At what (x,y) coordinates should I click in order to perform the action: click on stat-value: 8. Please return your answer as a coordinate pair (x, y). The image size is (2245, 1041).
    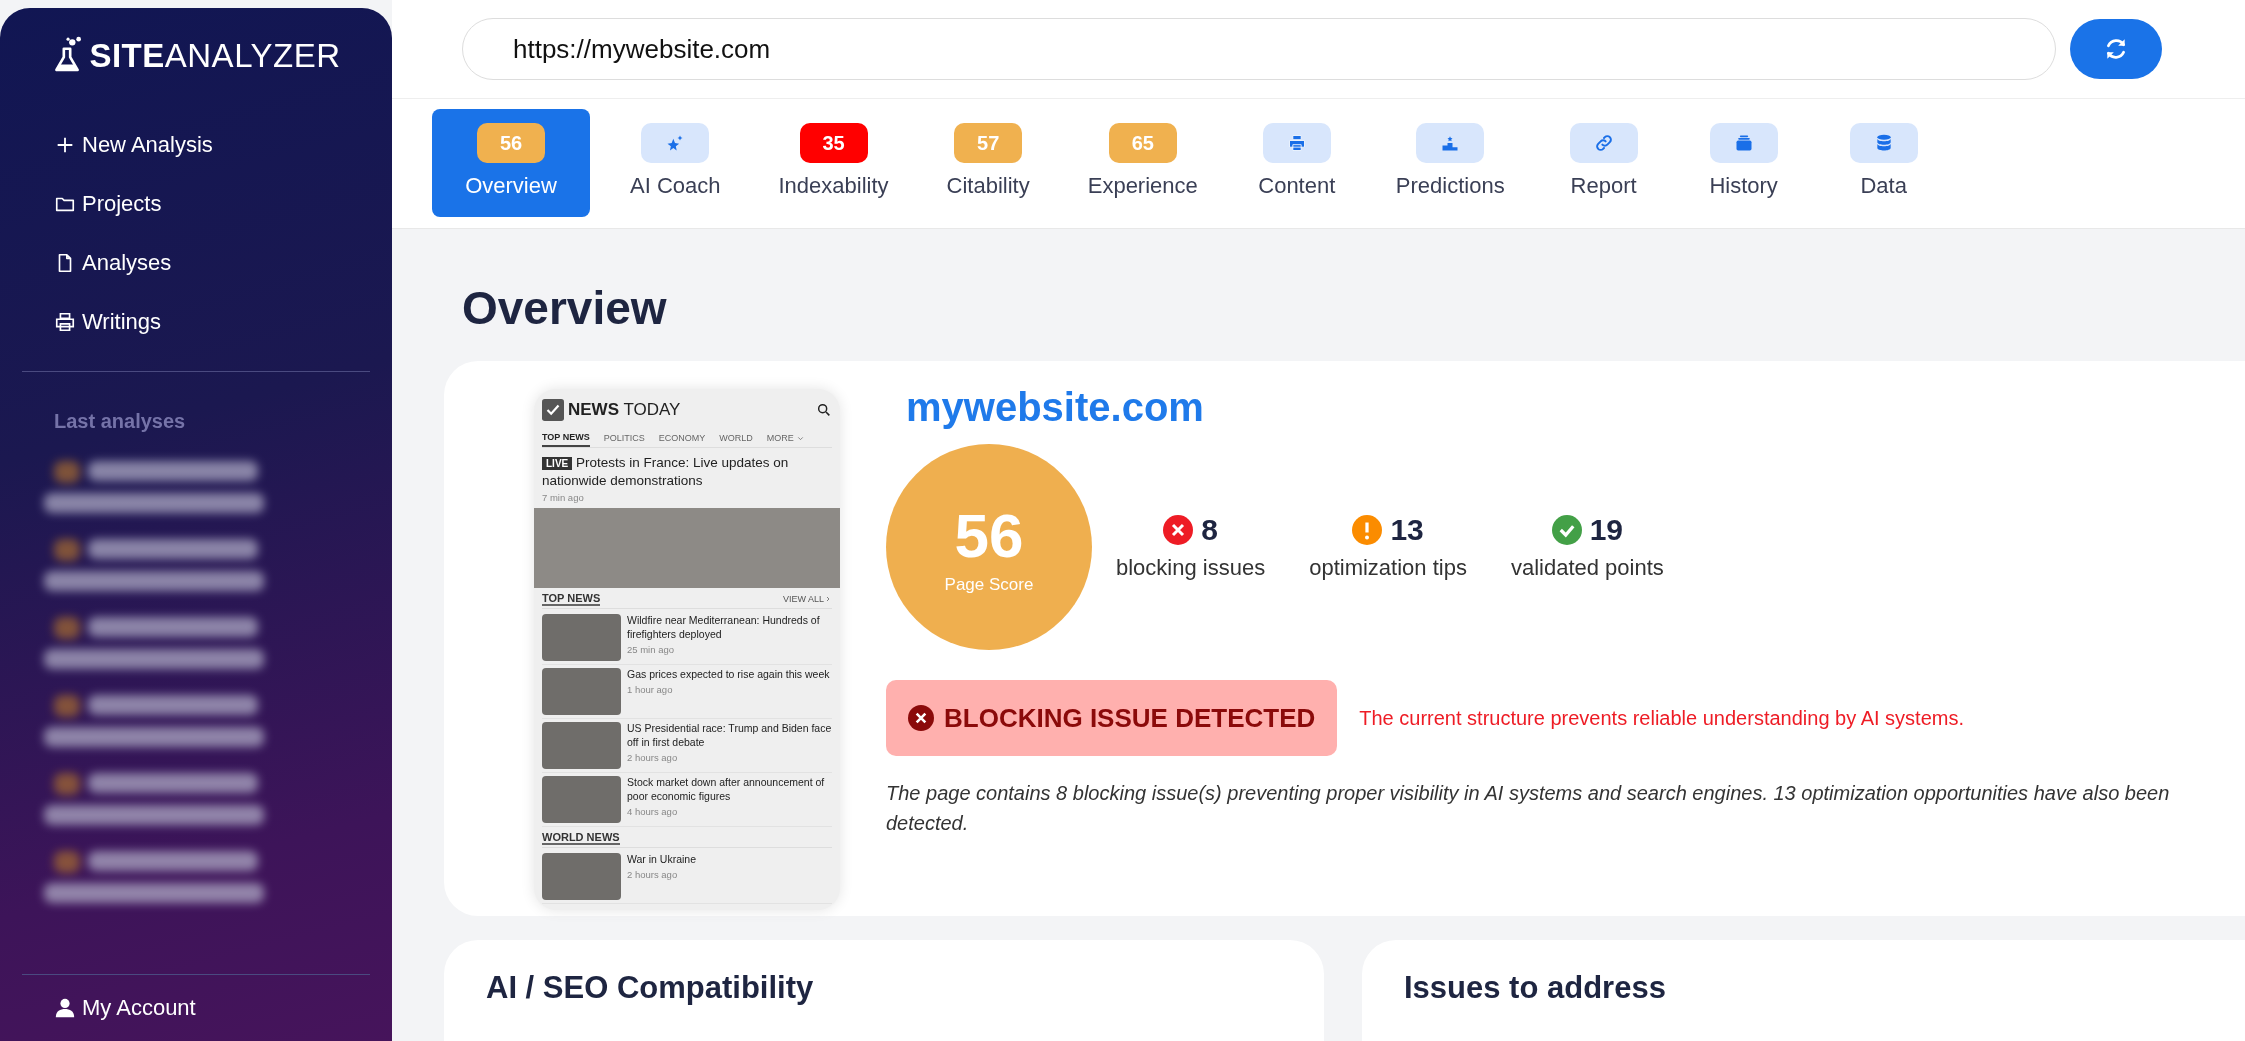
    Looking at the image, I should click on (1209, 530).